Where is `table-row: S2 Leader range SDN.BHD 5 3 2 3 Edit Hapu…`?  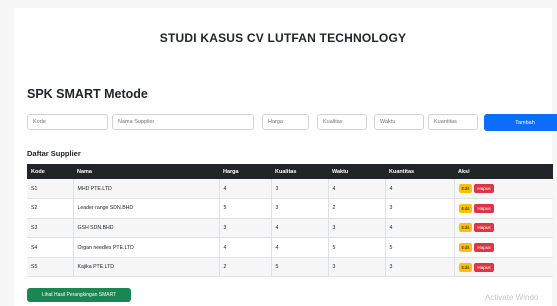
table-row: S2 Leader range SDN.BHD 5 3 2 3 Edit Hapu… is located at coordinates (290, 208).